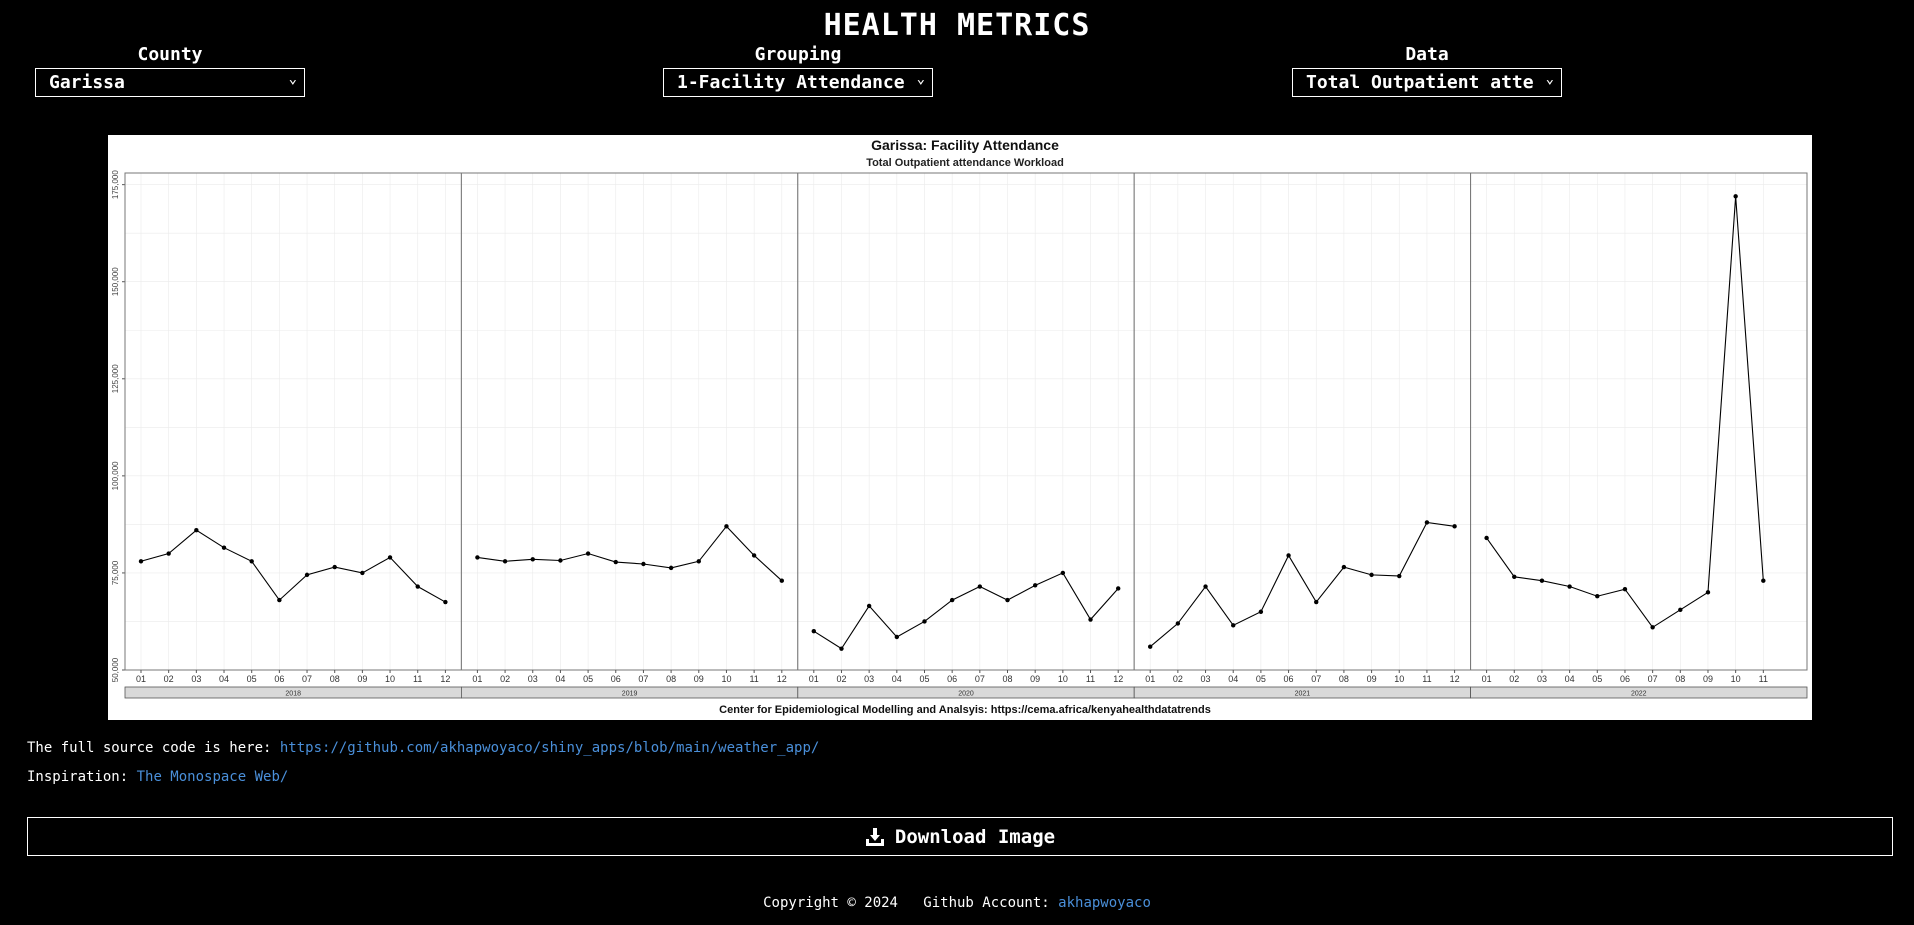  I want to click on chart-title: Garissa: Facility Attendance, so click(965, 145).